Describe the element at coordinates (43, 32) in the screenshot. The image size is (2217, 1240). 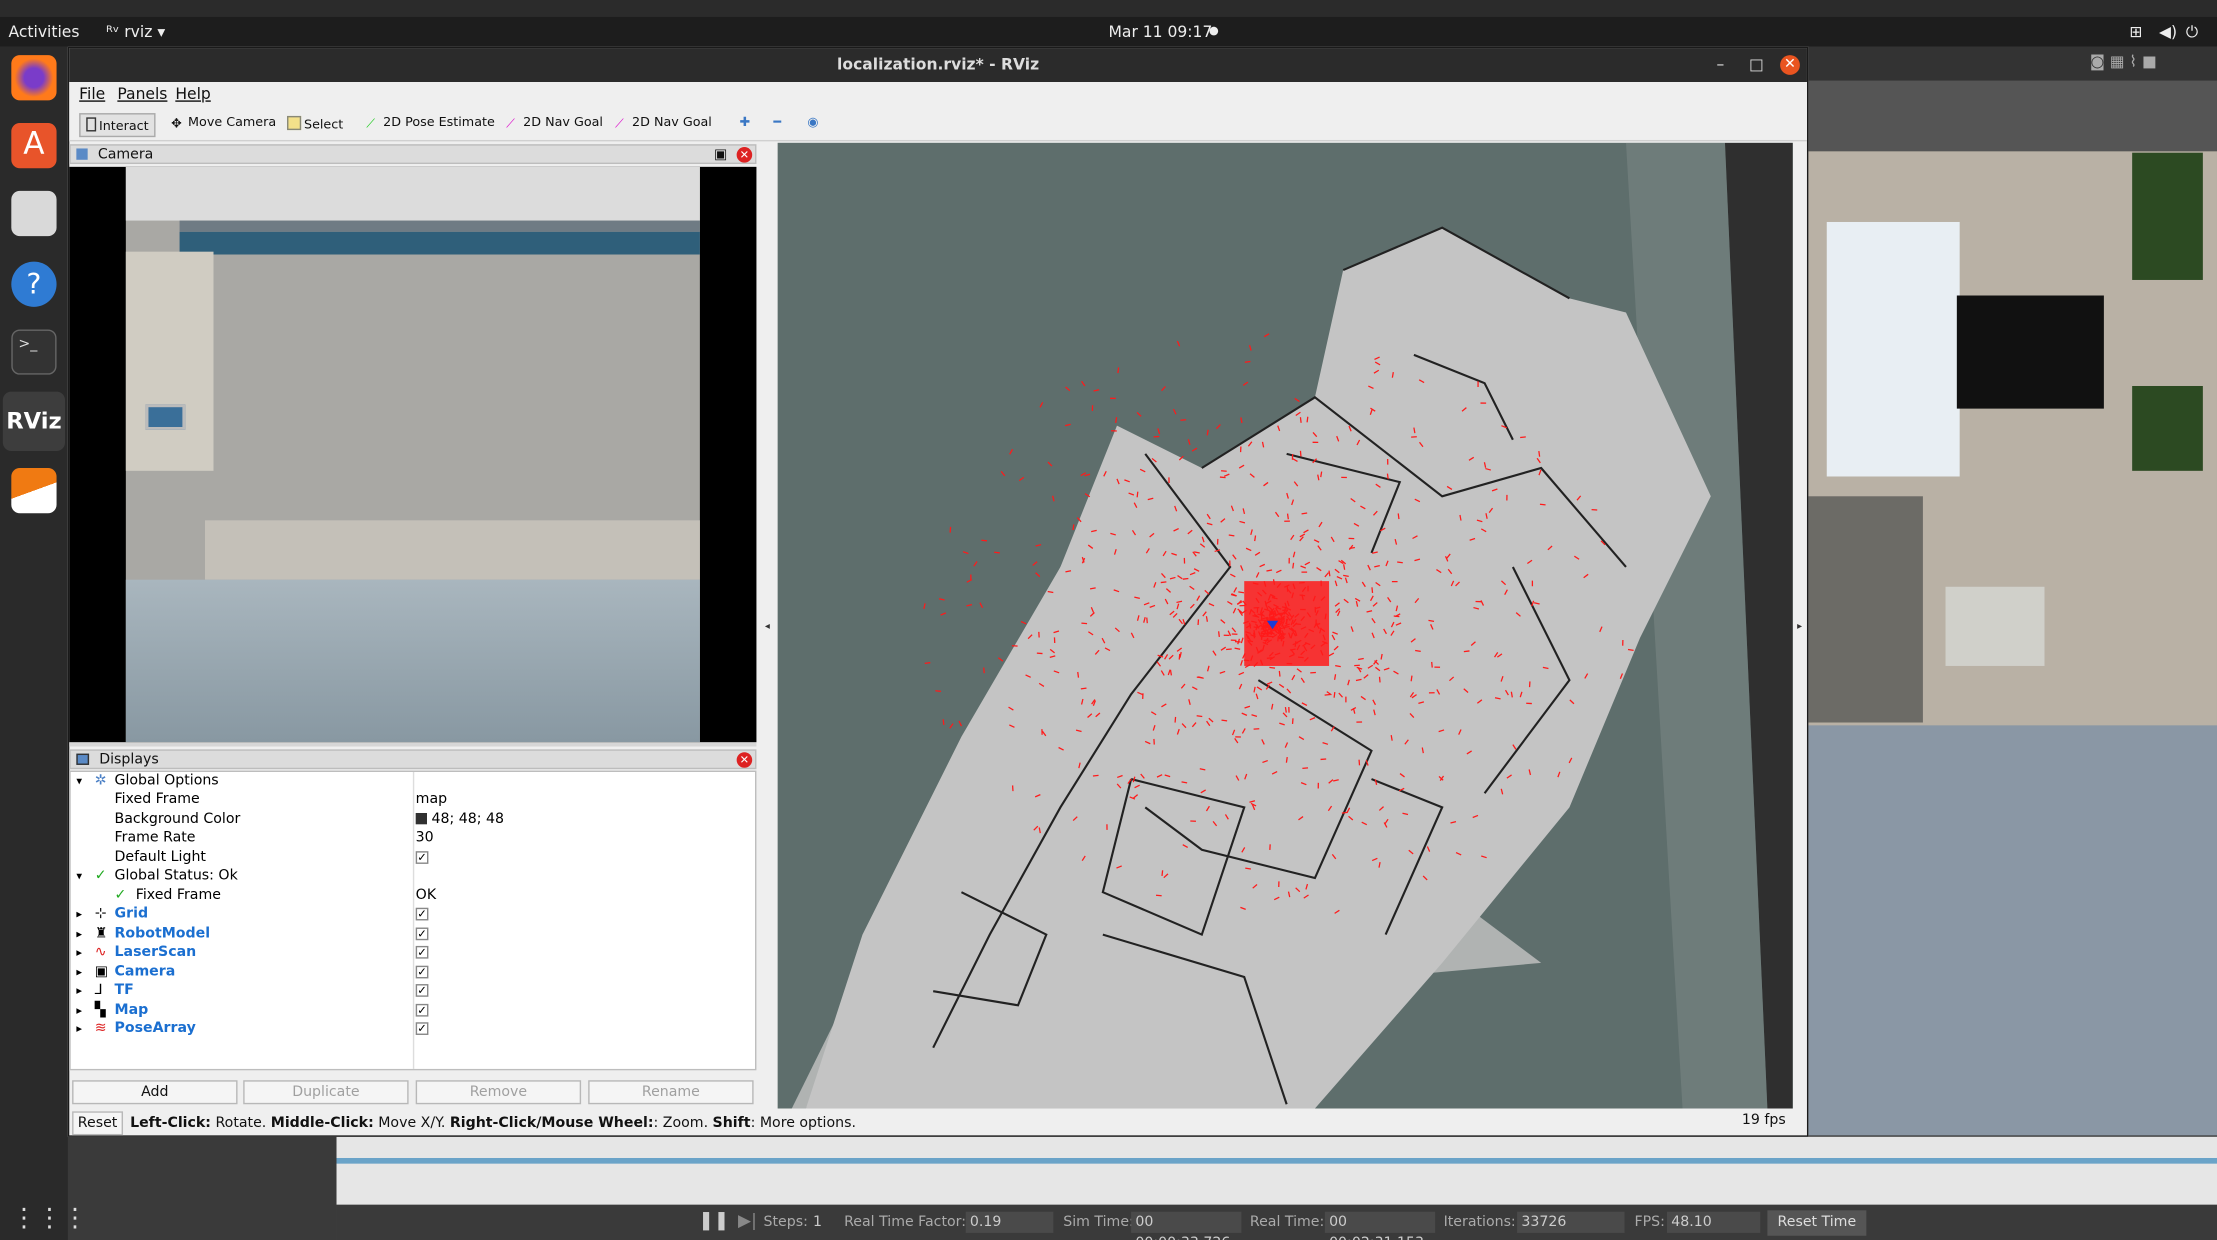
I see `activities-button: Activities` at that location.